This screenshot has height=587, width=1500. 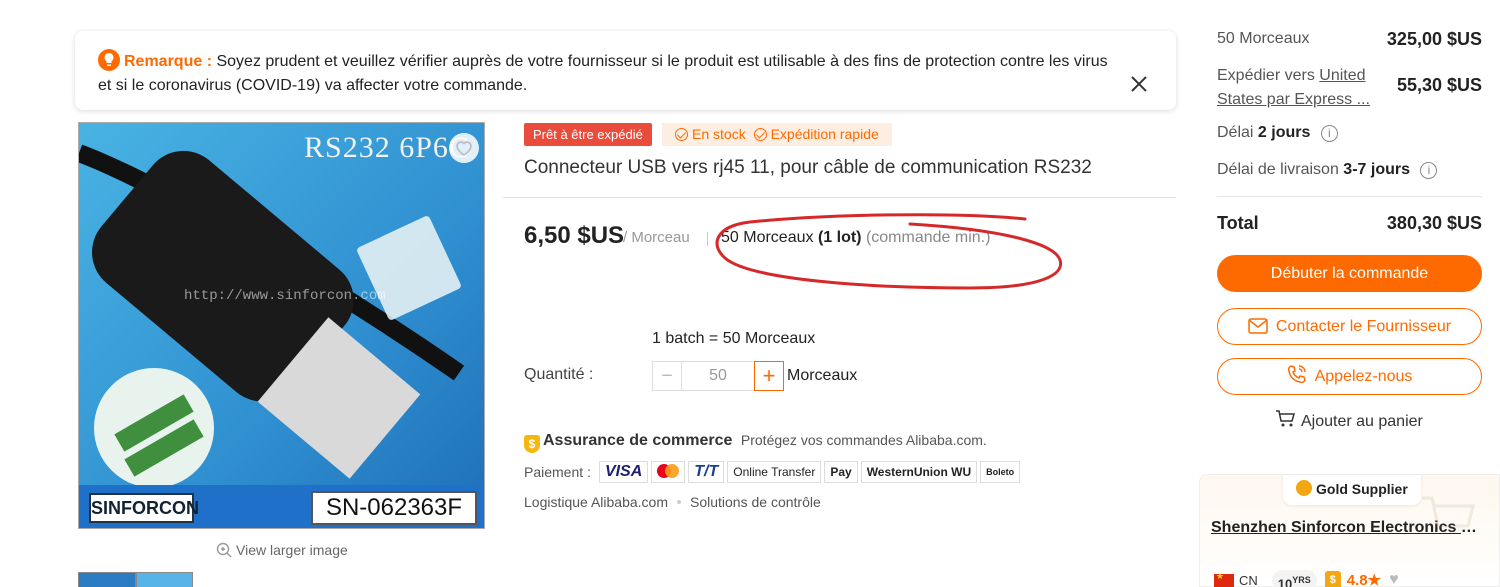 What do you see at coordinates (1439, 85) in the screenshot?
I see `shipping-price: 55,30 $US` at bounding box center [1439, 85].